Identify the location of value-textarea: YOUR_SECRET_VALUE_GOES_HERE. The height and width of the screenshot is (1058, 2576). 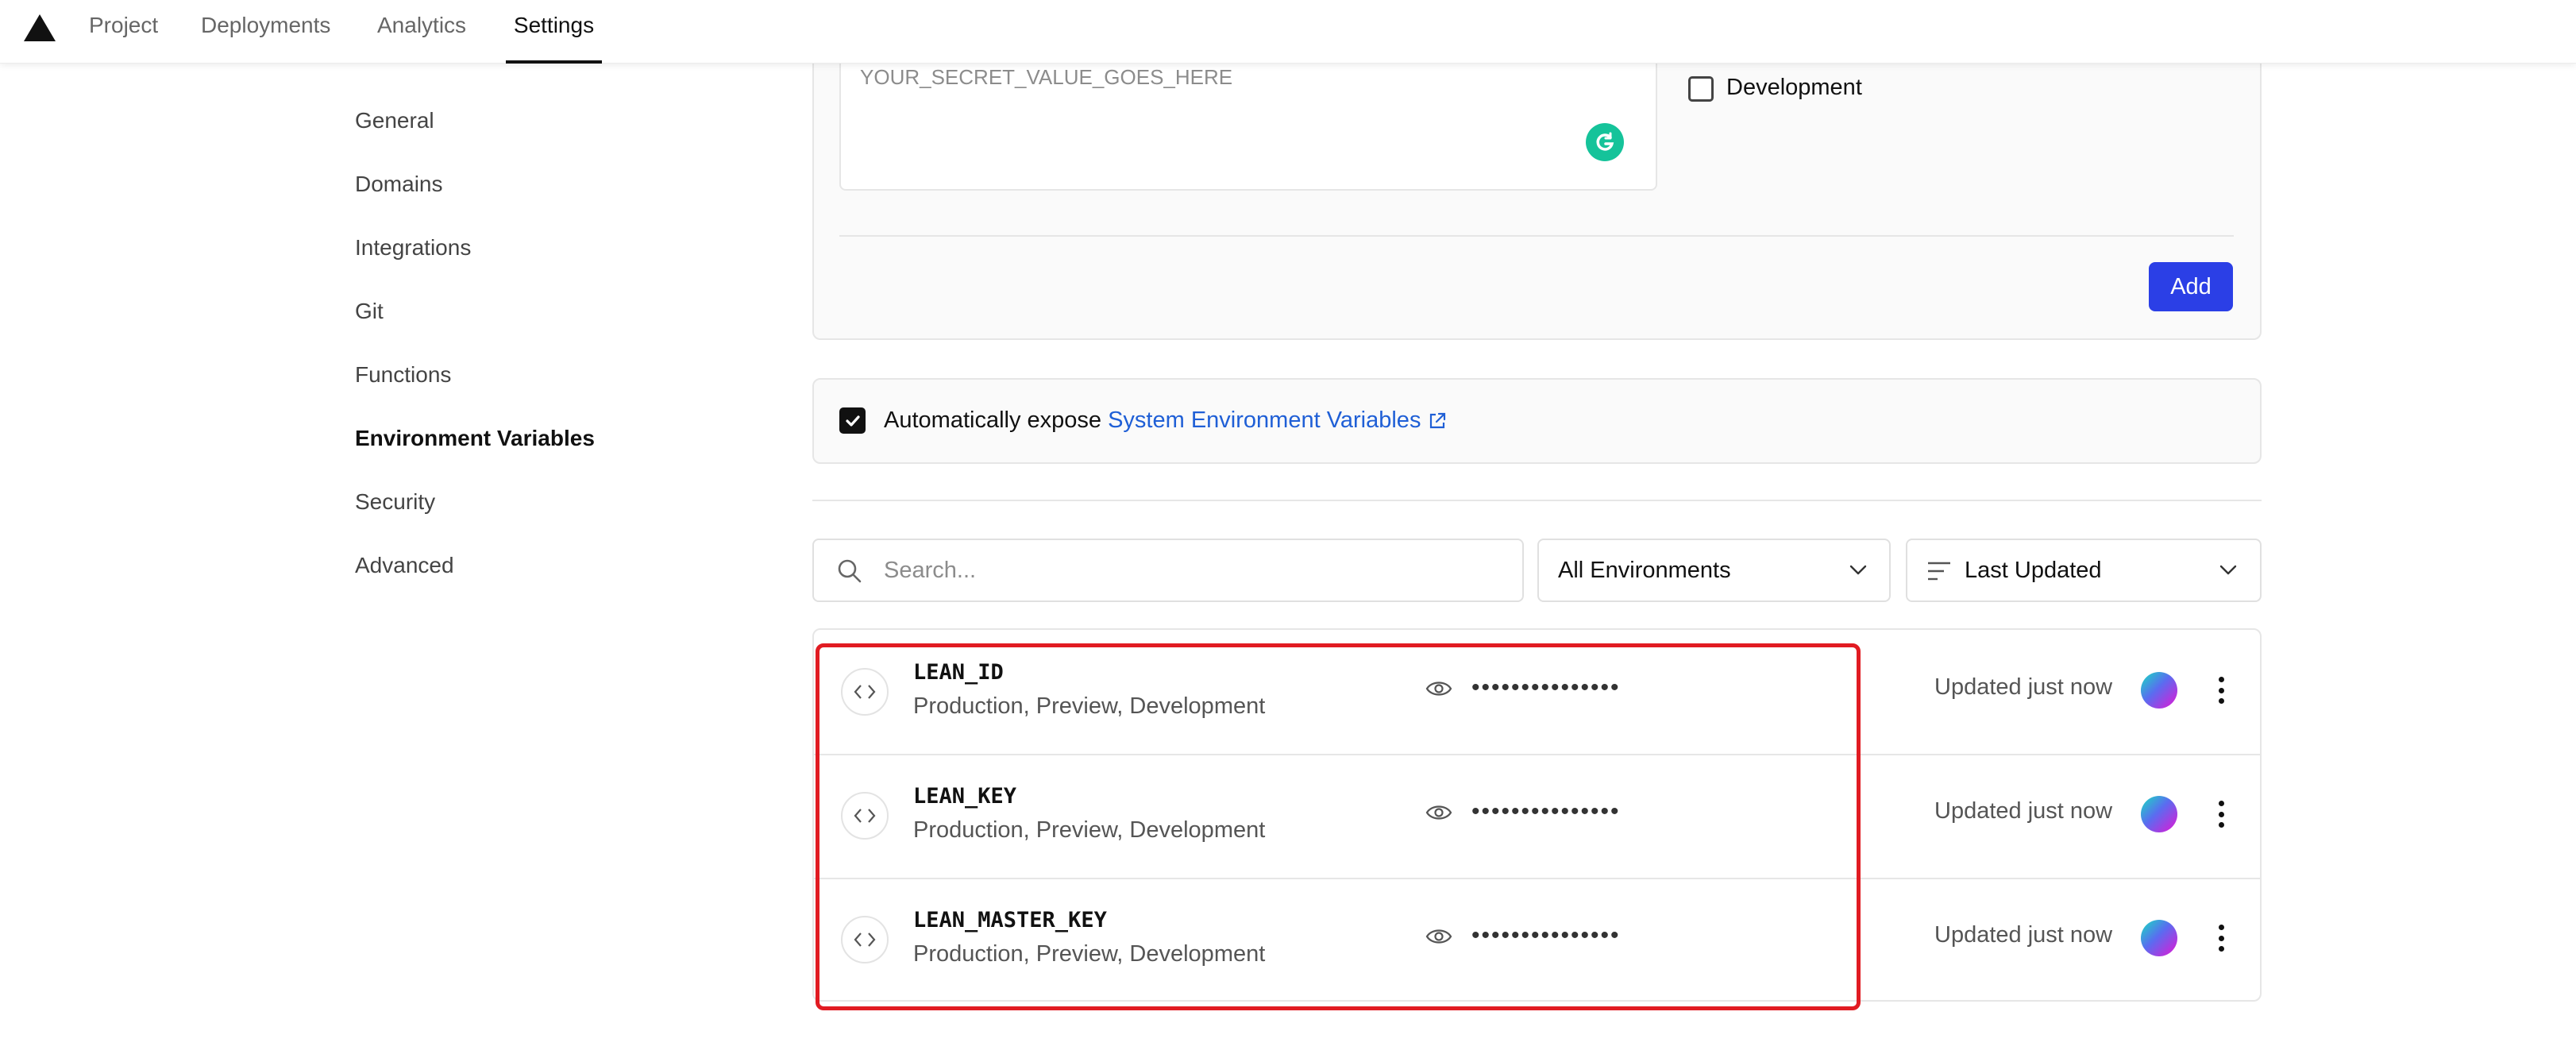
(1248, 120).